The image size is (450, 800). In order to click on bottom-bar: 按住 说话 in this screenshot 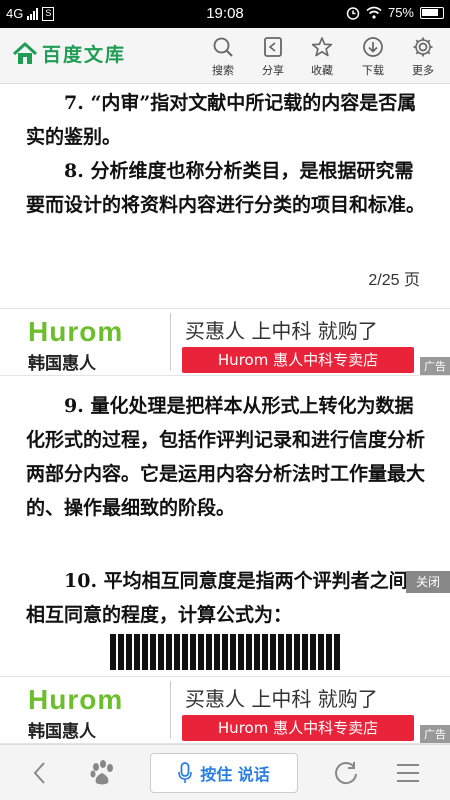, I will do `click(225, 772)`.